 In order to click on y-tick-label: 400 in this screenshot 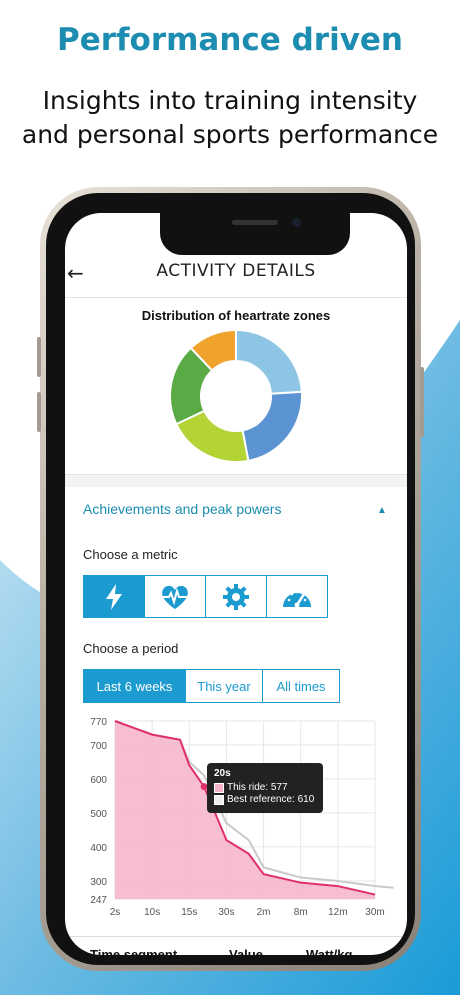, I will do `click(98, 848)`.